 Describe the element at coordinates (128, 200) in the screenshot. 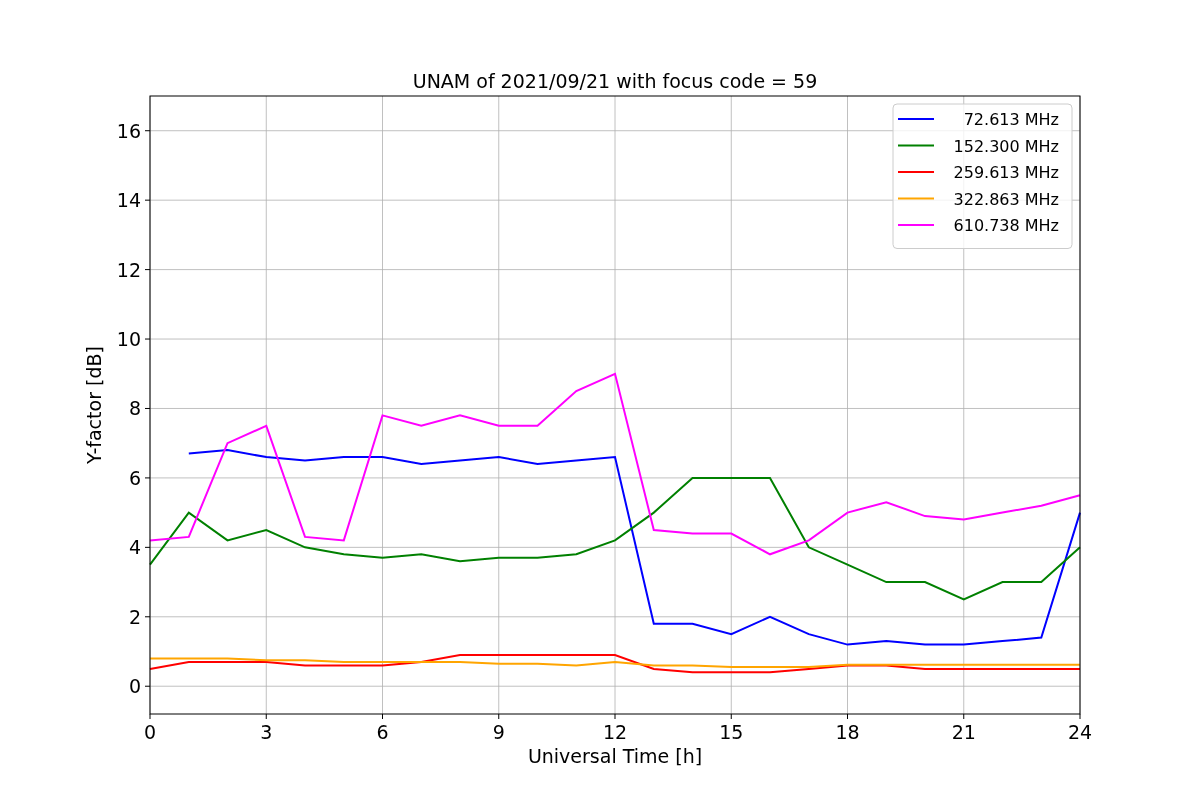

I see `y-tick-label: 14` at that location.